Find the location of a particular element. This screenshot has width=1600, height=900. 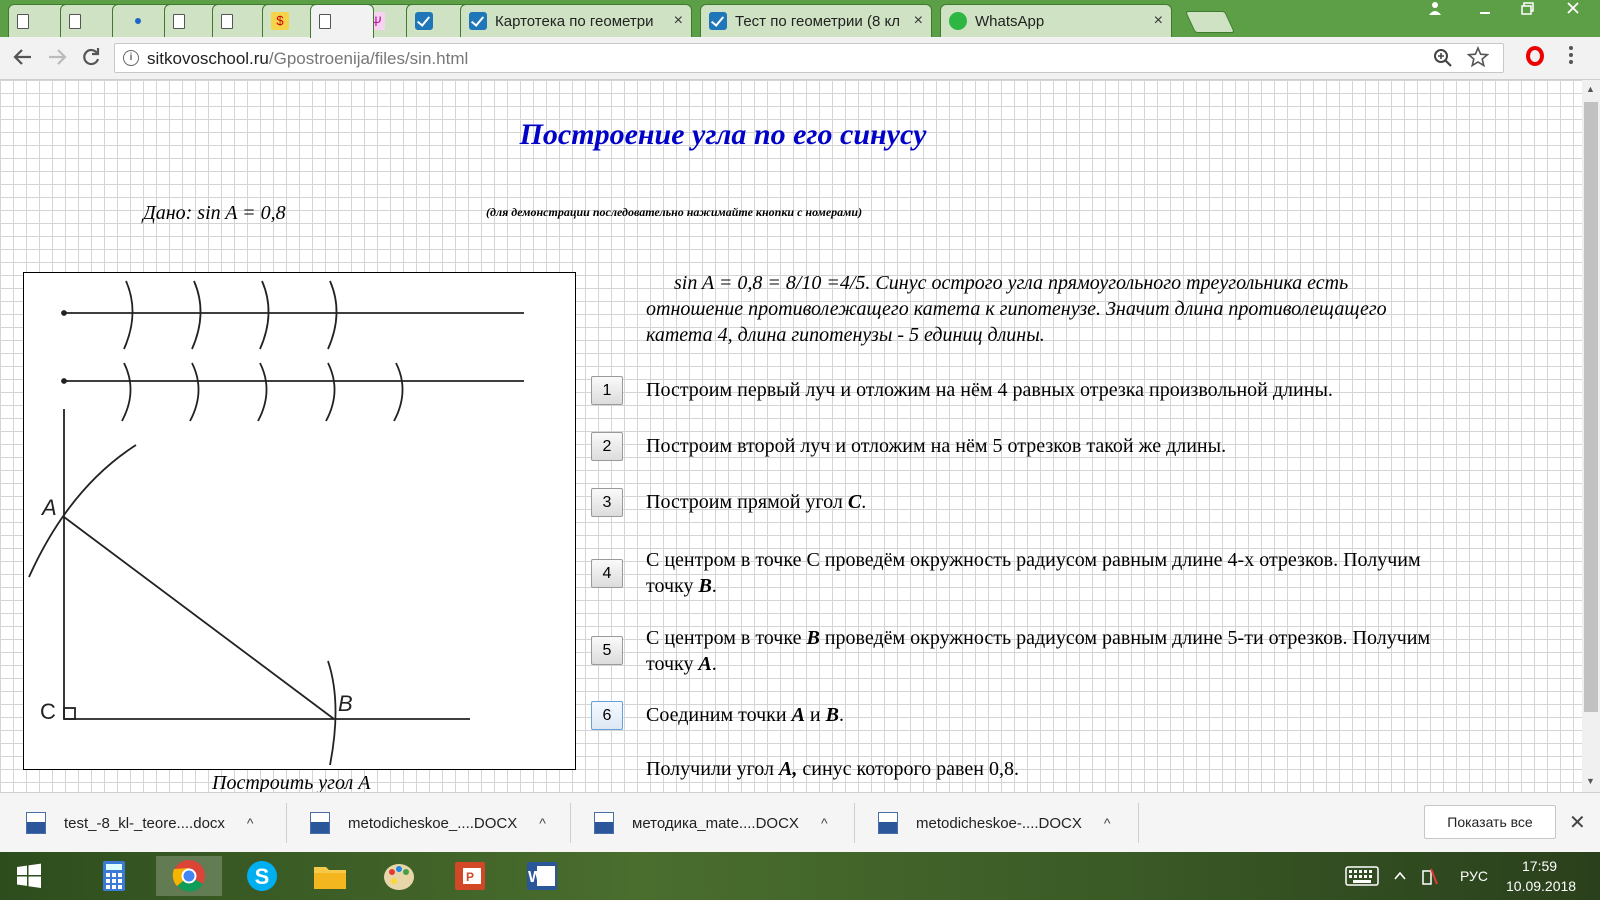

step-button-1: 1 is located at coordinates (607, 390).